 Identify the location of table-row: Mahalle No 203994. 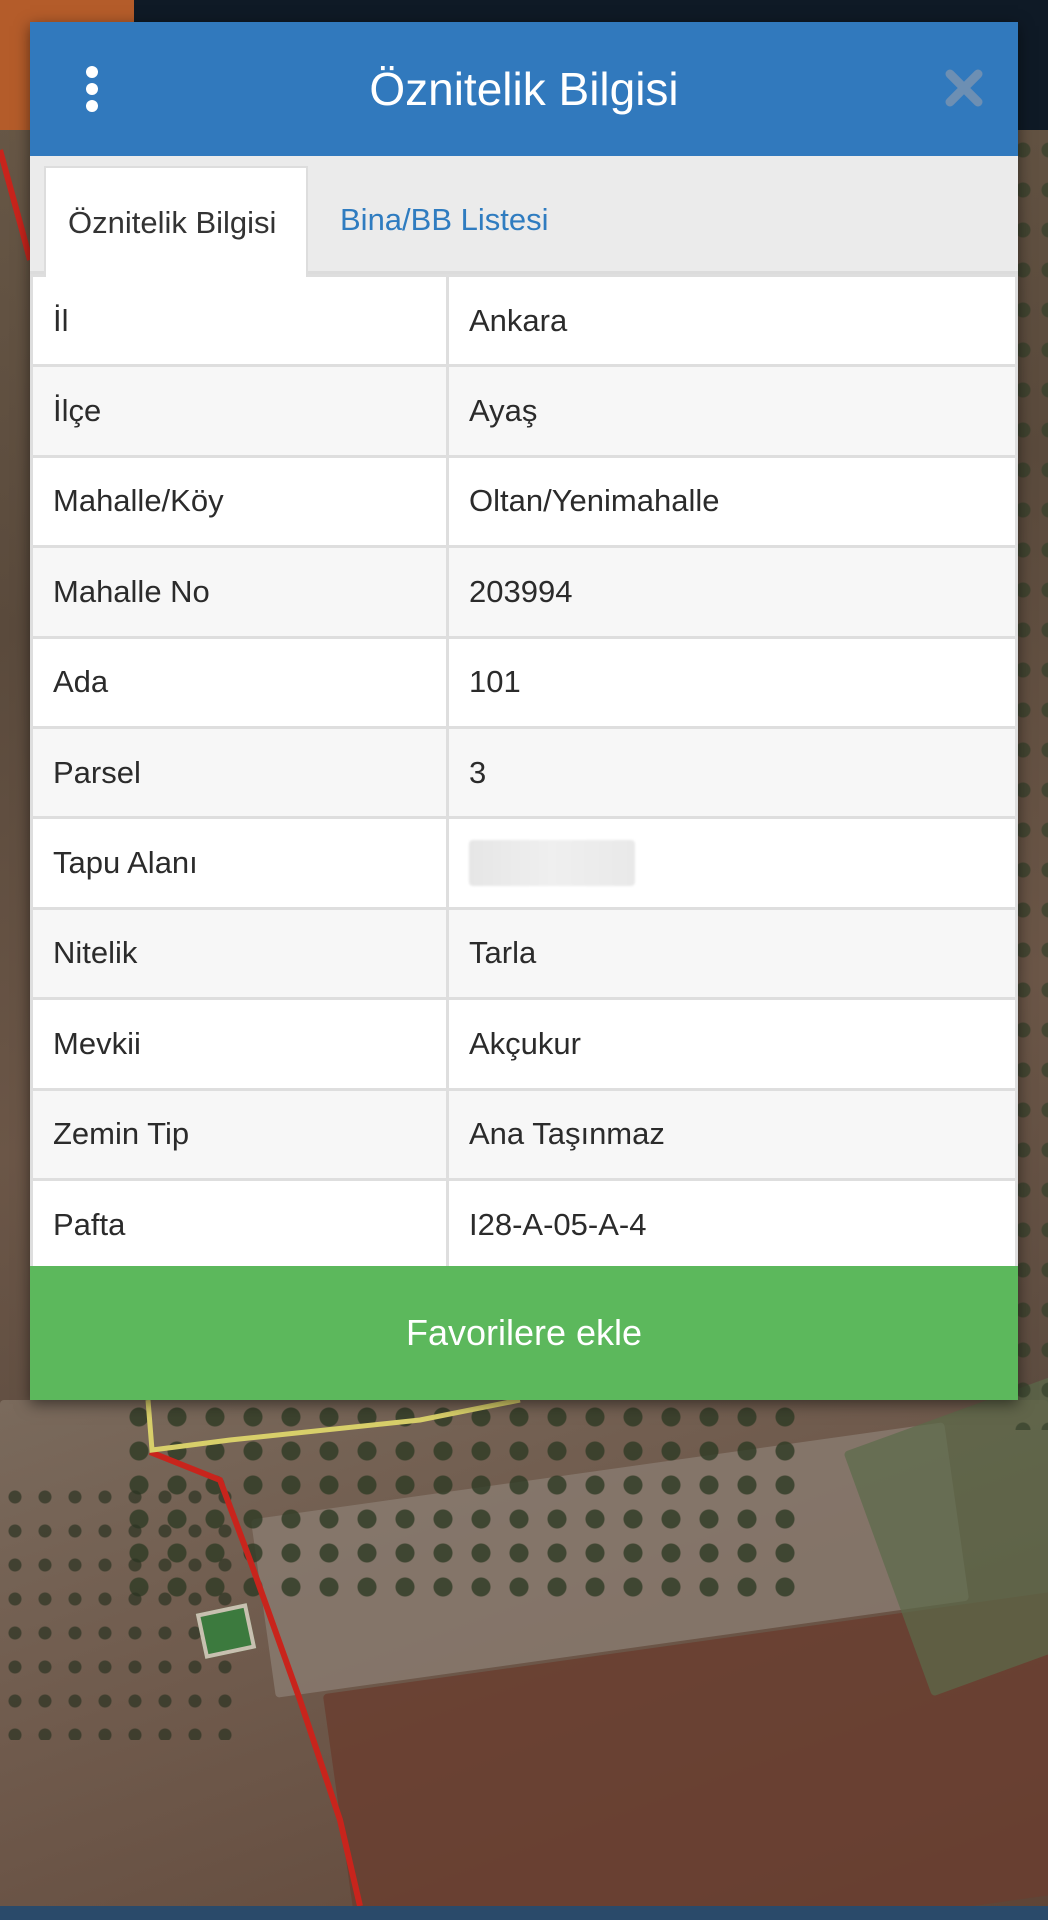
(524, 592).